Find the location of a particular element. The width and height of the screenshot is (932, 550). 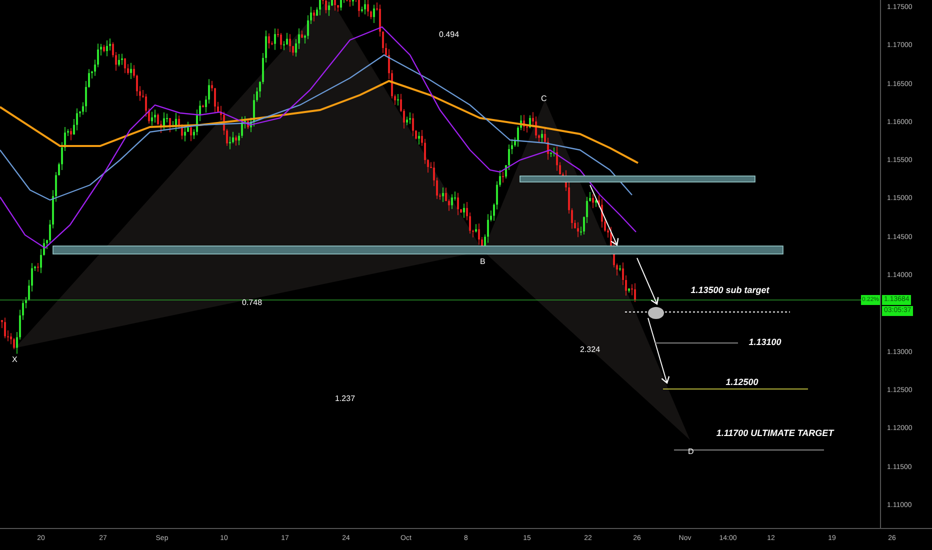

target-label: 1.11700 ULTIMATE TARGET is located at coordinates (775, 433).